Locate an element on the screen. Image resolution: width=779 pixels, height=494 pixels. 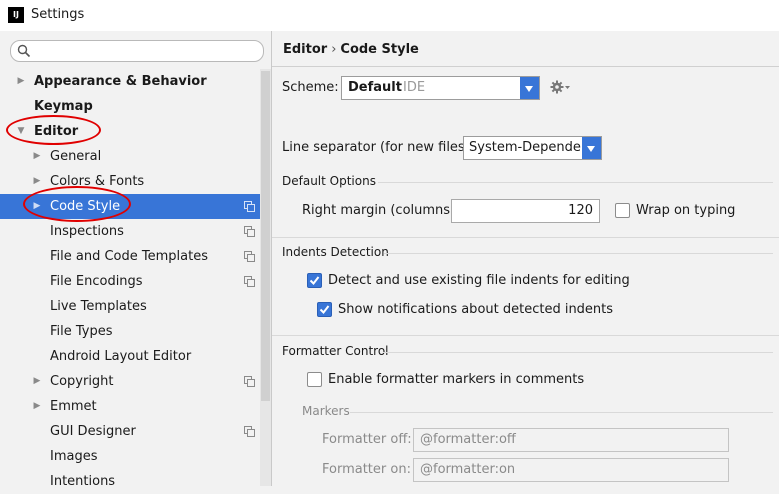
collapse-arrow-icon: ▼ is located at coordinates (21, 131).